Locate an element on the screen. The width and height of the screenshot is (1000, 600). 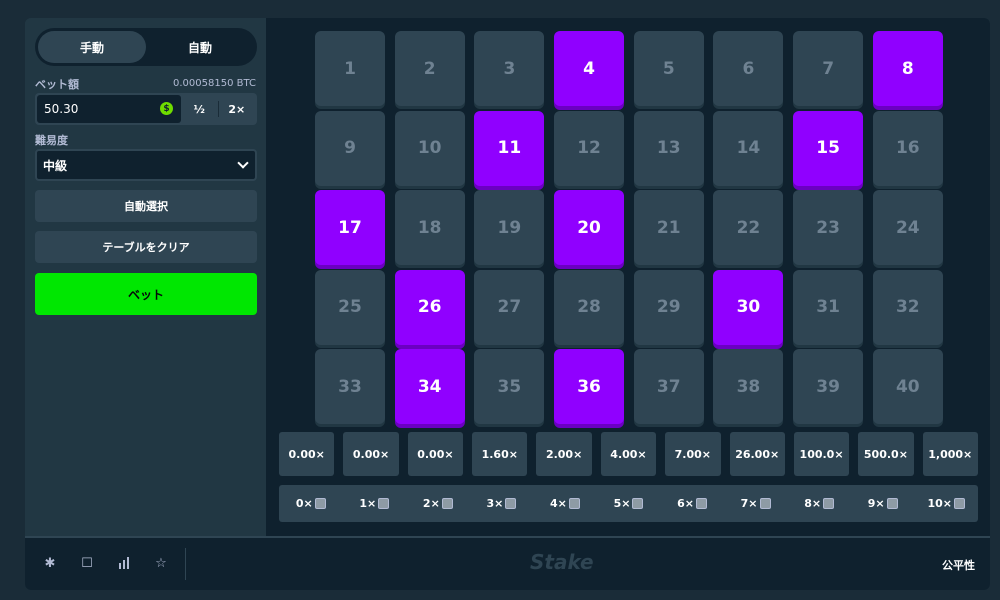
hit-count: 4× is located at coordinates (565, 503).